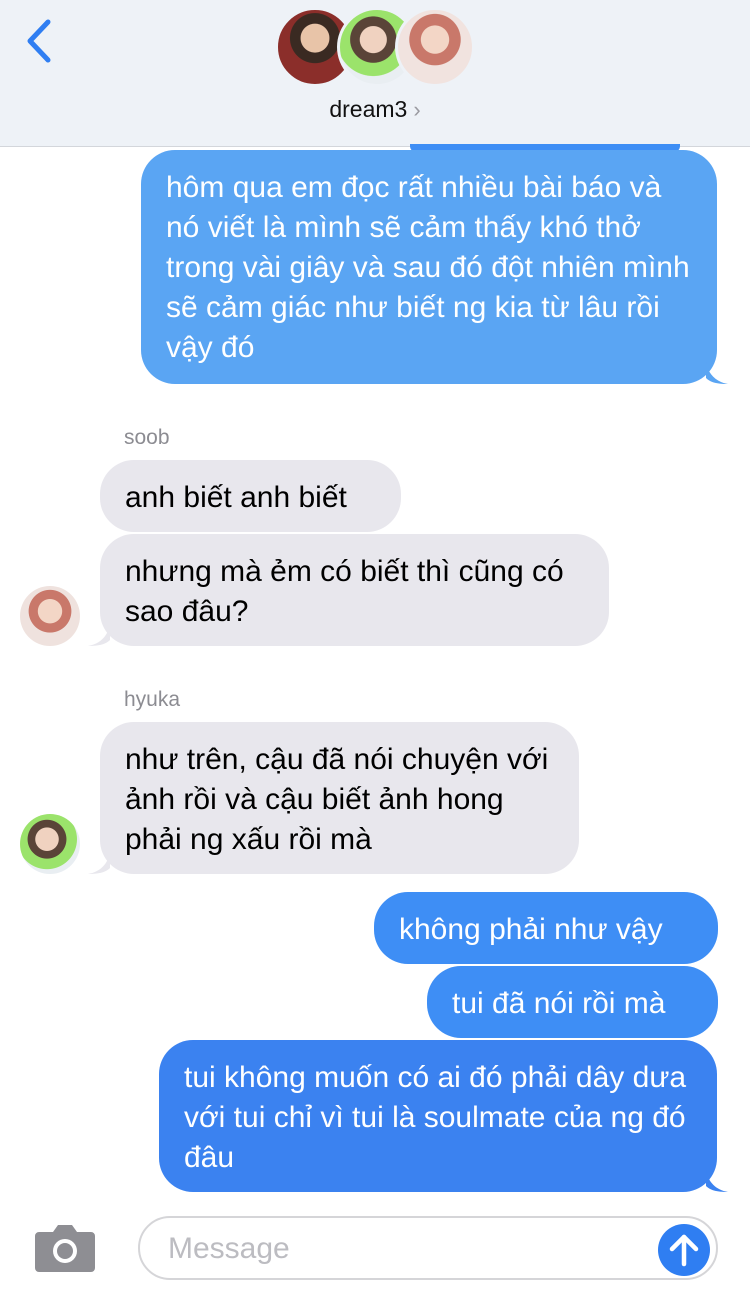 This screenshot has width=750, height=1294. What do you see at coordinates (229, 1248) in the screenshot?
I see `message-placeholder: Message` at bounding box center [229, 1248].